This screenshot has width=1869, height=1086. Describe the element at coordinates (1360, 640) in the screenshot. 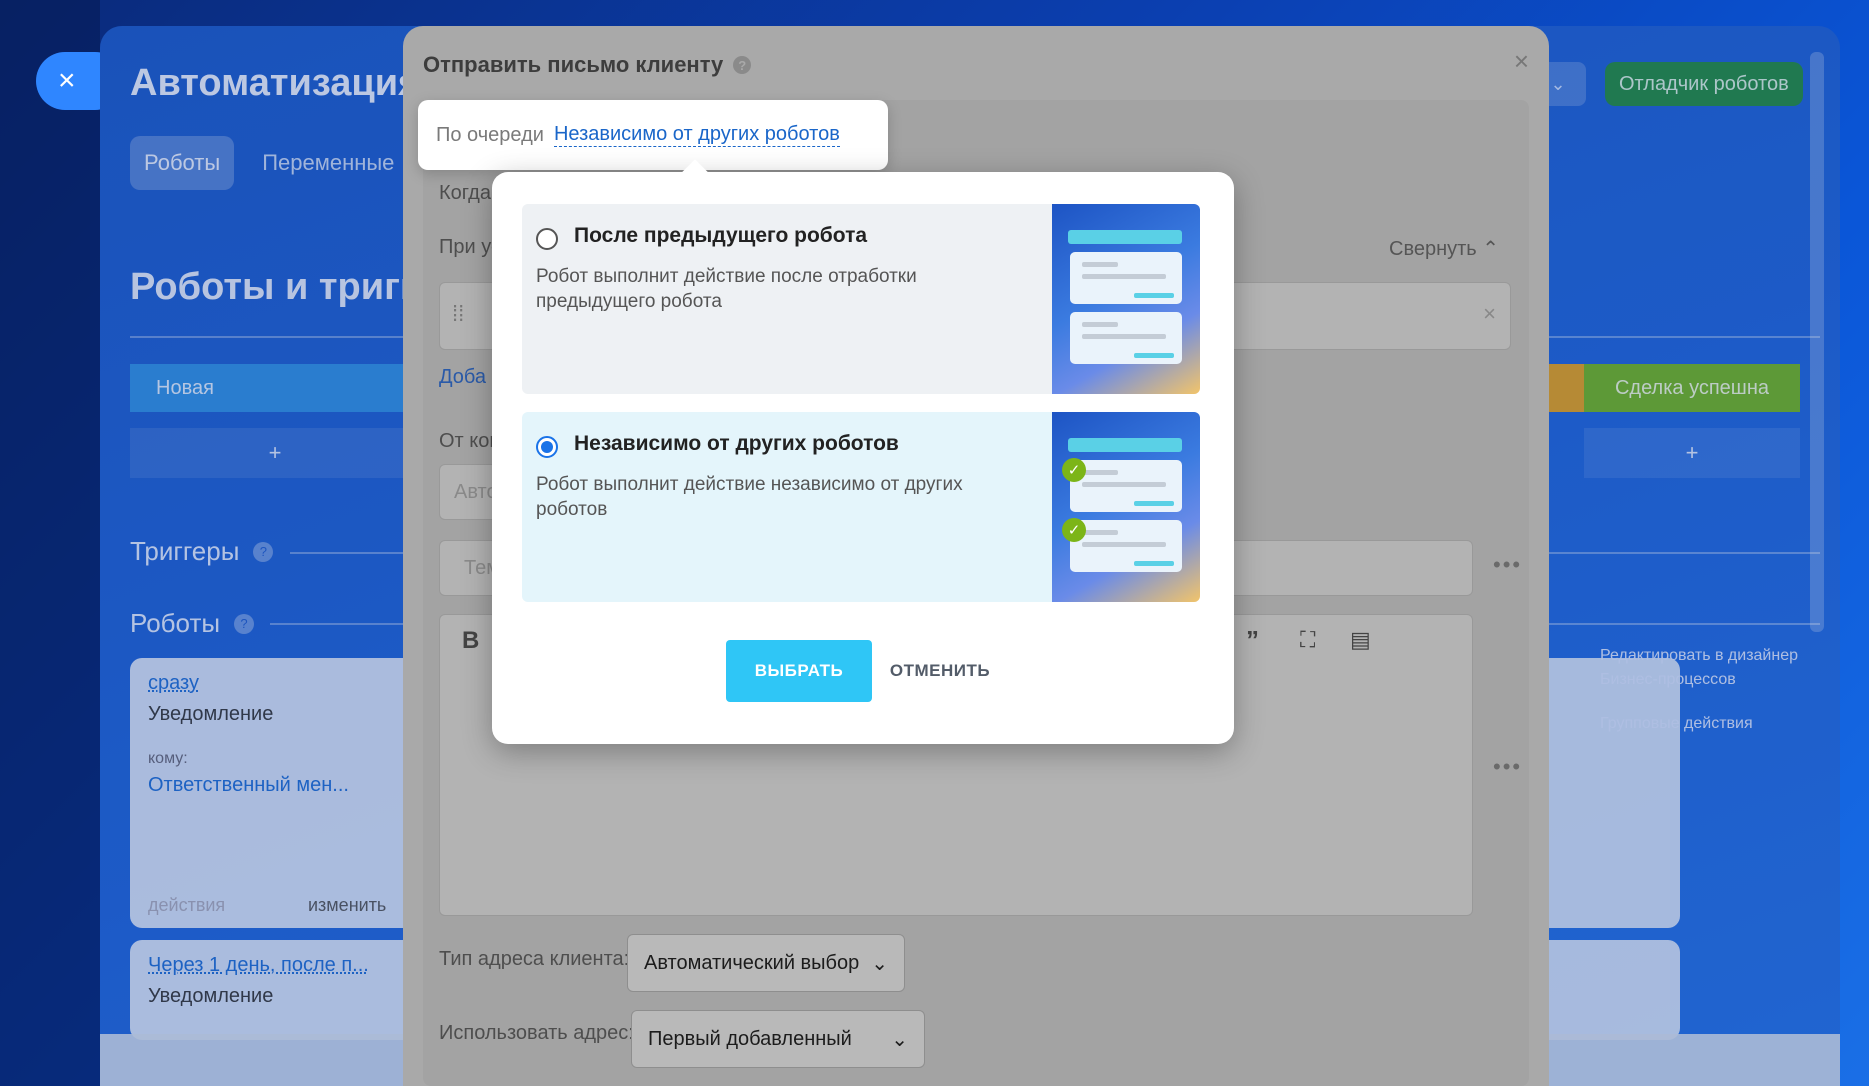

I see `attach-icon: ▤` at that location.